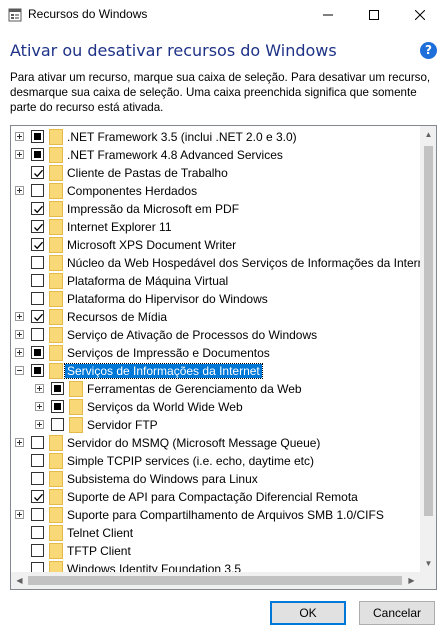  What do you see at coordinates (428, 563) in the screenshot?
I see `scroll-down-arrow-icon: ▼` at bounding box center [428, 563].